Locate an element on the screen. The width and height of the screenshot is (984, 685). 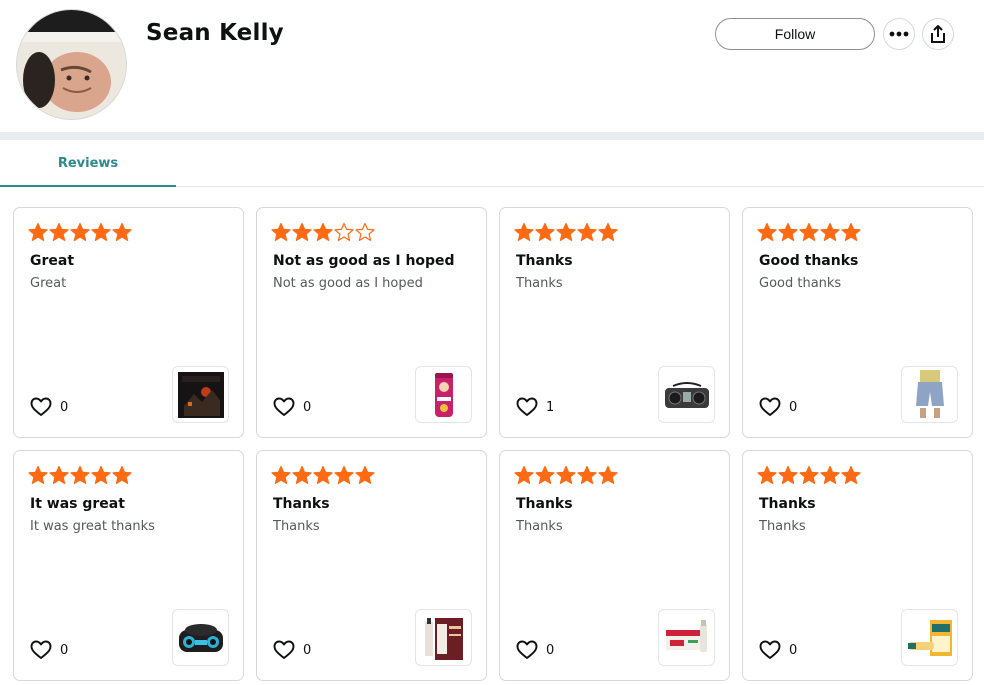
boombox-icon is located at coordinates (686, 394).